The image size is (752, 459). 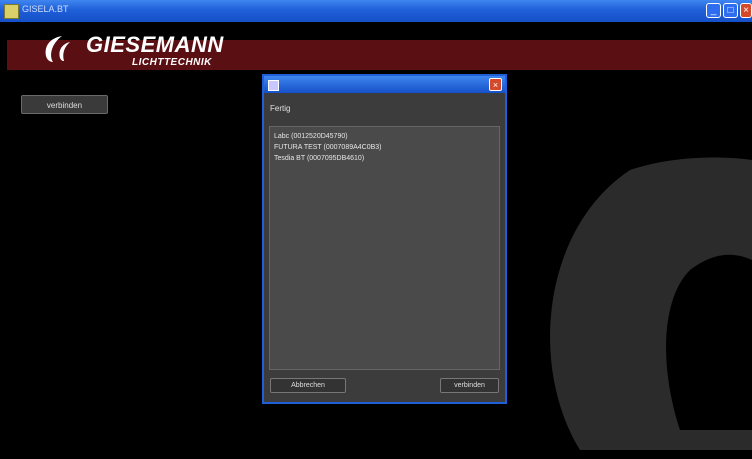 What do you see at coordinates (155, 44) in the screenshot?
I see `brand-name: GIESEMANN` at bounding box center [155, 44].